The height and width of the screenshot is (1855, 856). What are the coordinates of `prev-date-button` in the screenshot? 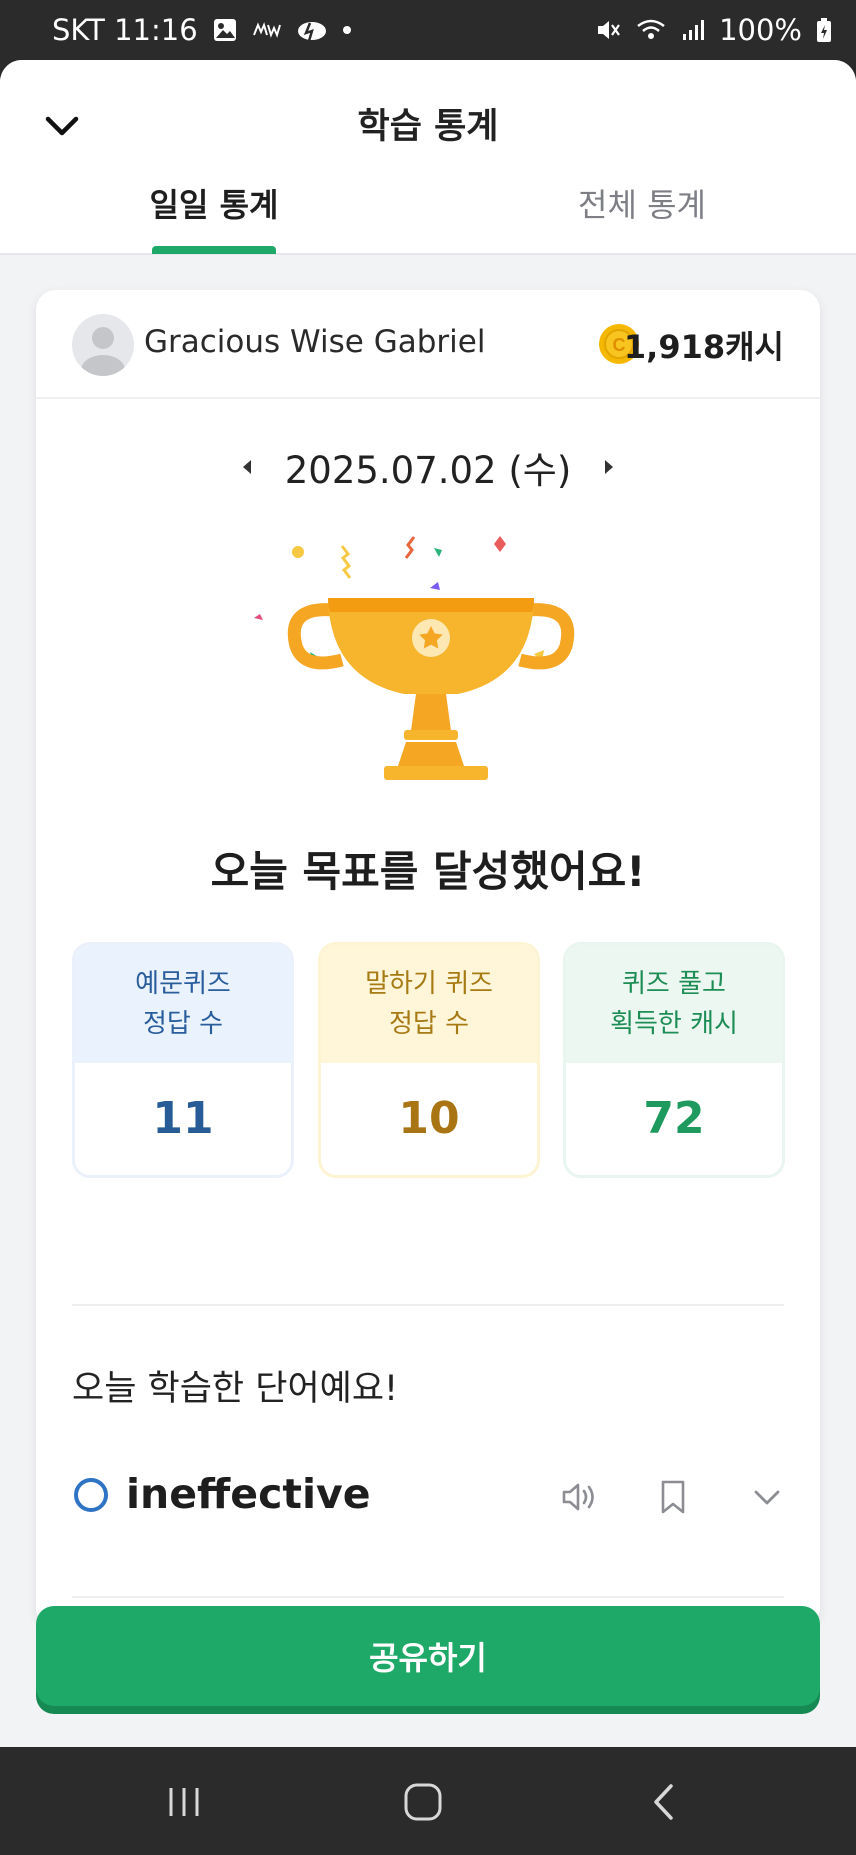 It's located at (247, 467).